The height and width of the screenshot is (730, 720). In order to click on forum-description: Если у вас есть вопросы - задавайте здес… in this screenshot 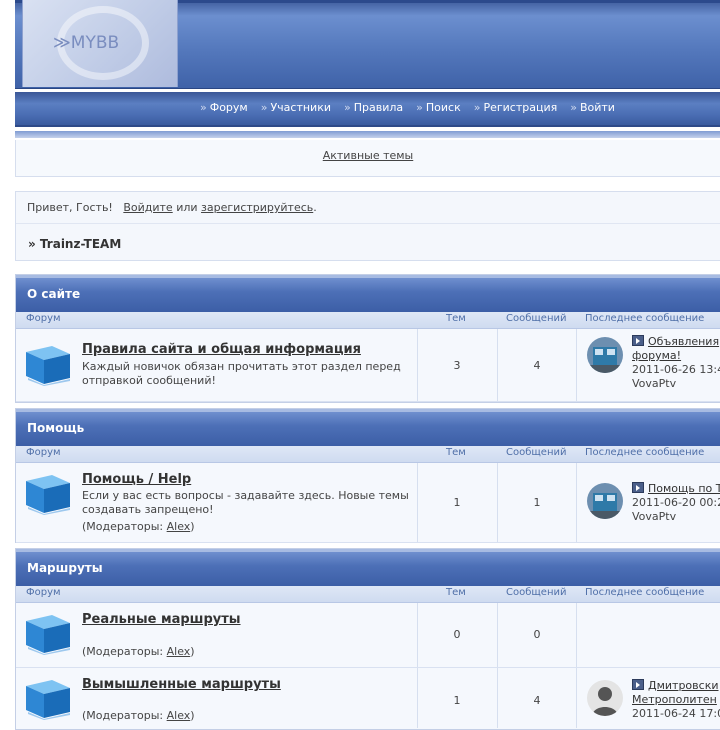, I will do `click(245, 502)`.